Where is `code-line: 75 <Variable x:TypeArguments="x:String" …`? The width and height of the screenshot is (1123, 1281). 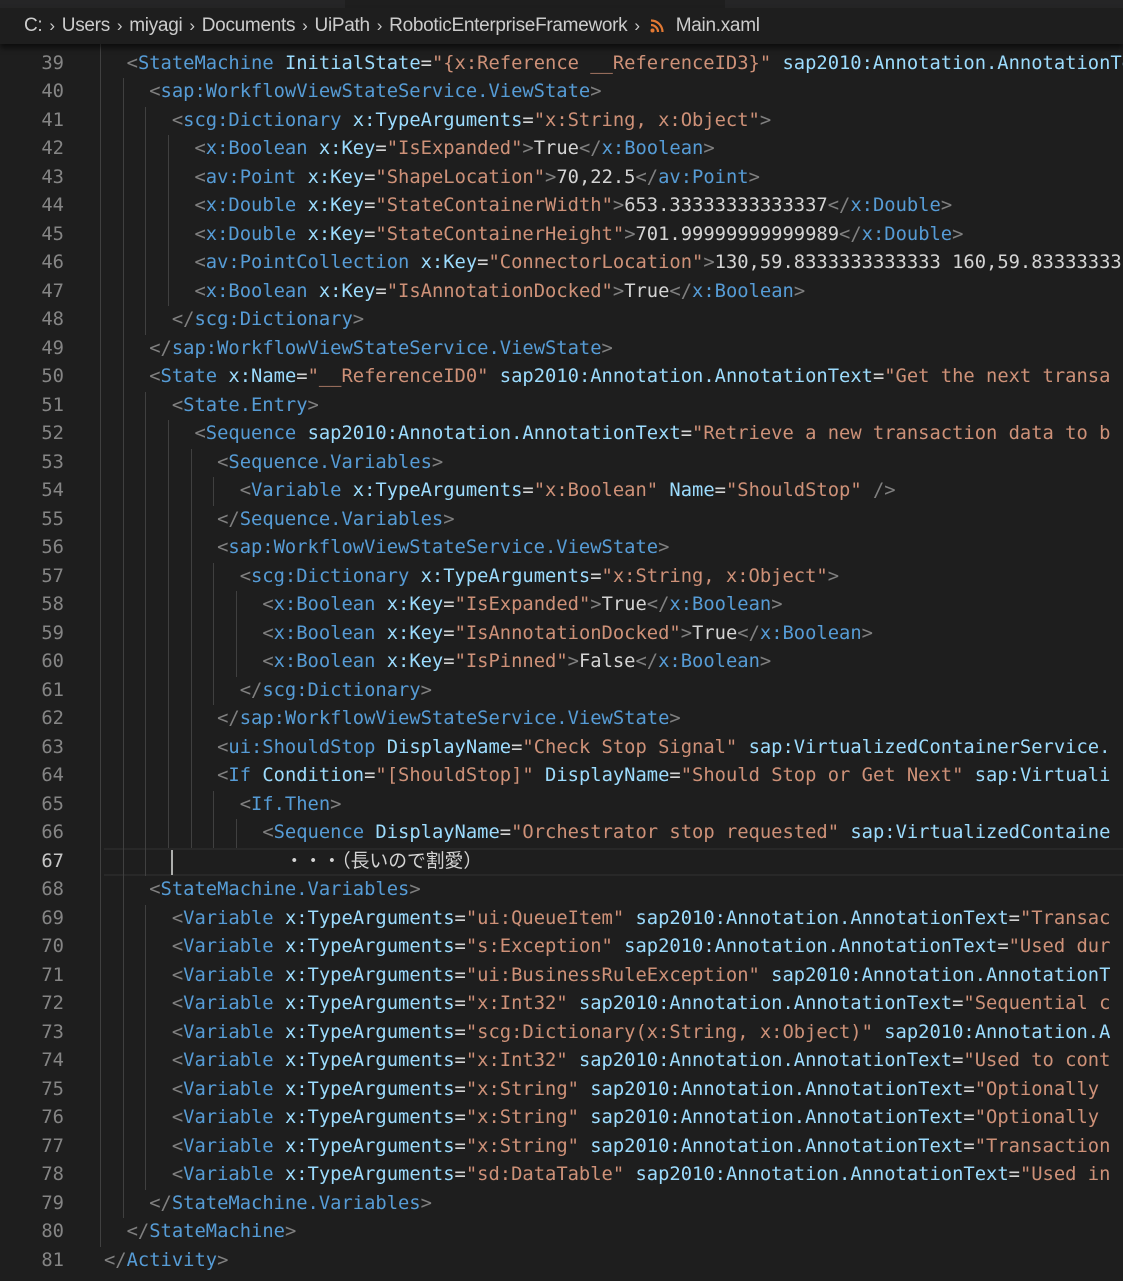
code-line: 75 <Variable x:TypeArguments="x:String" … is located at coordinates (561, 1090).